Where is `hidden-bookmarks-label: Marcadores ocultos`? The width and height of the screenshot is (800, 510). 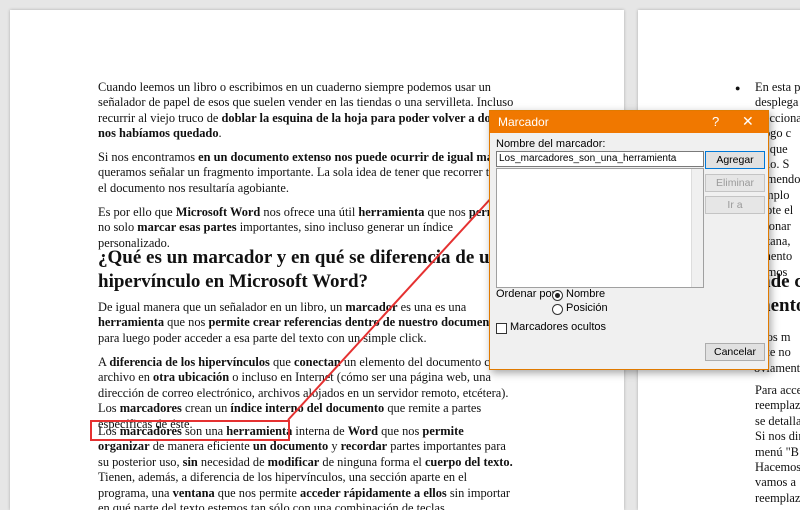
hidden-bookmarks-label: Marcadores ocultos is located at coordinates (558, 327).